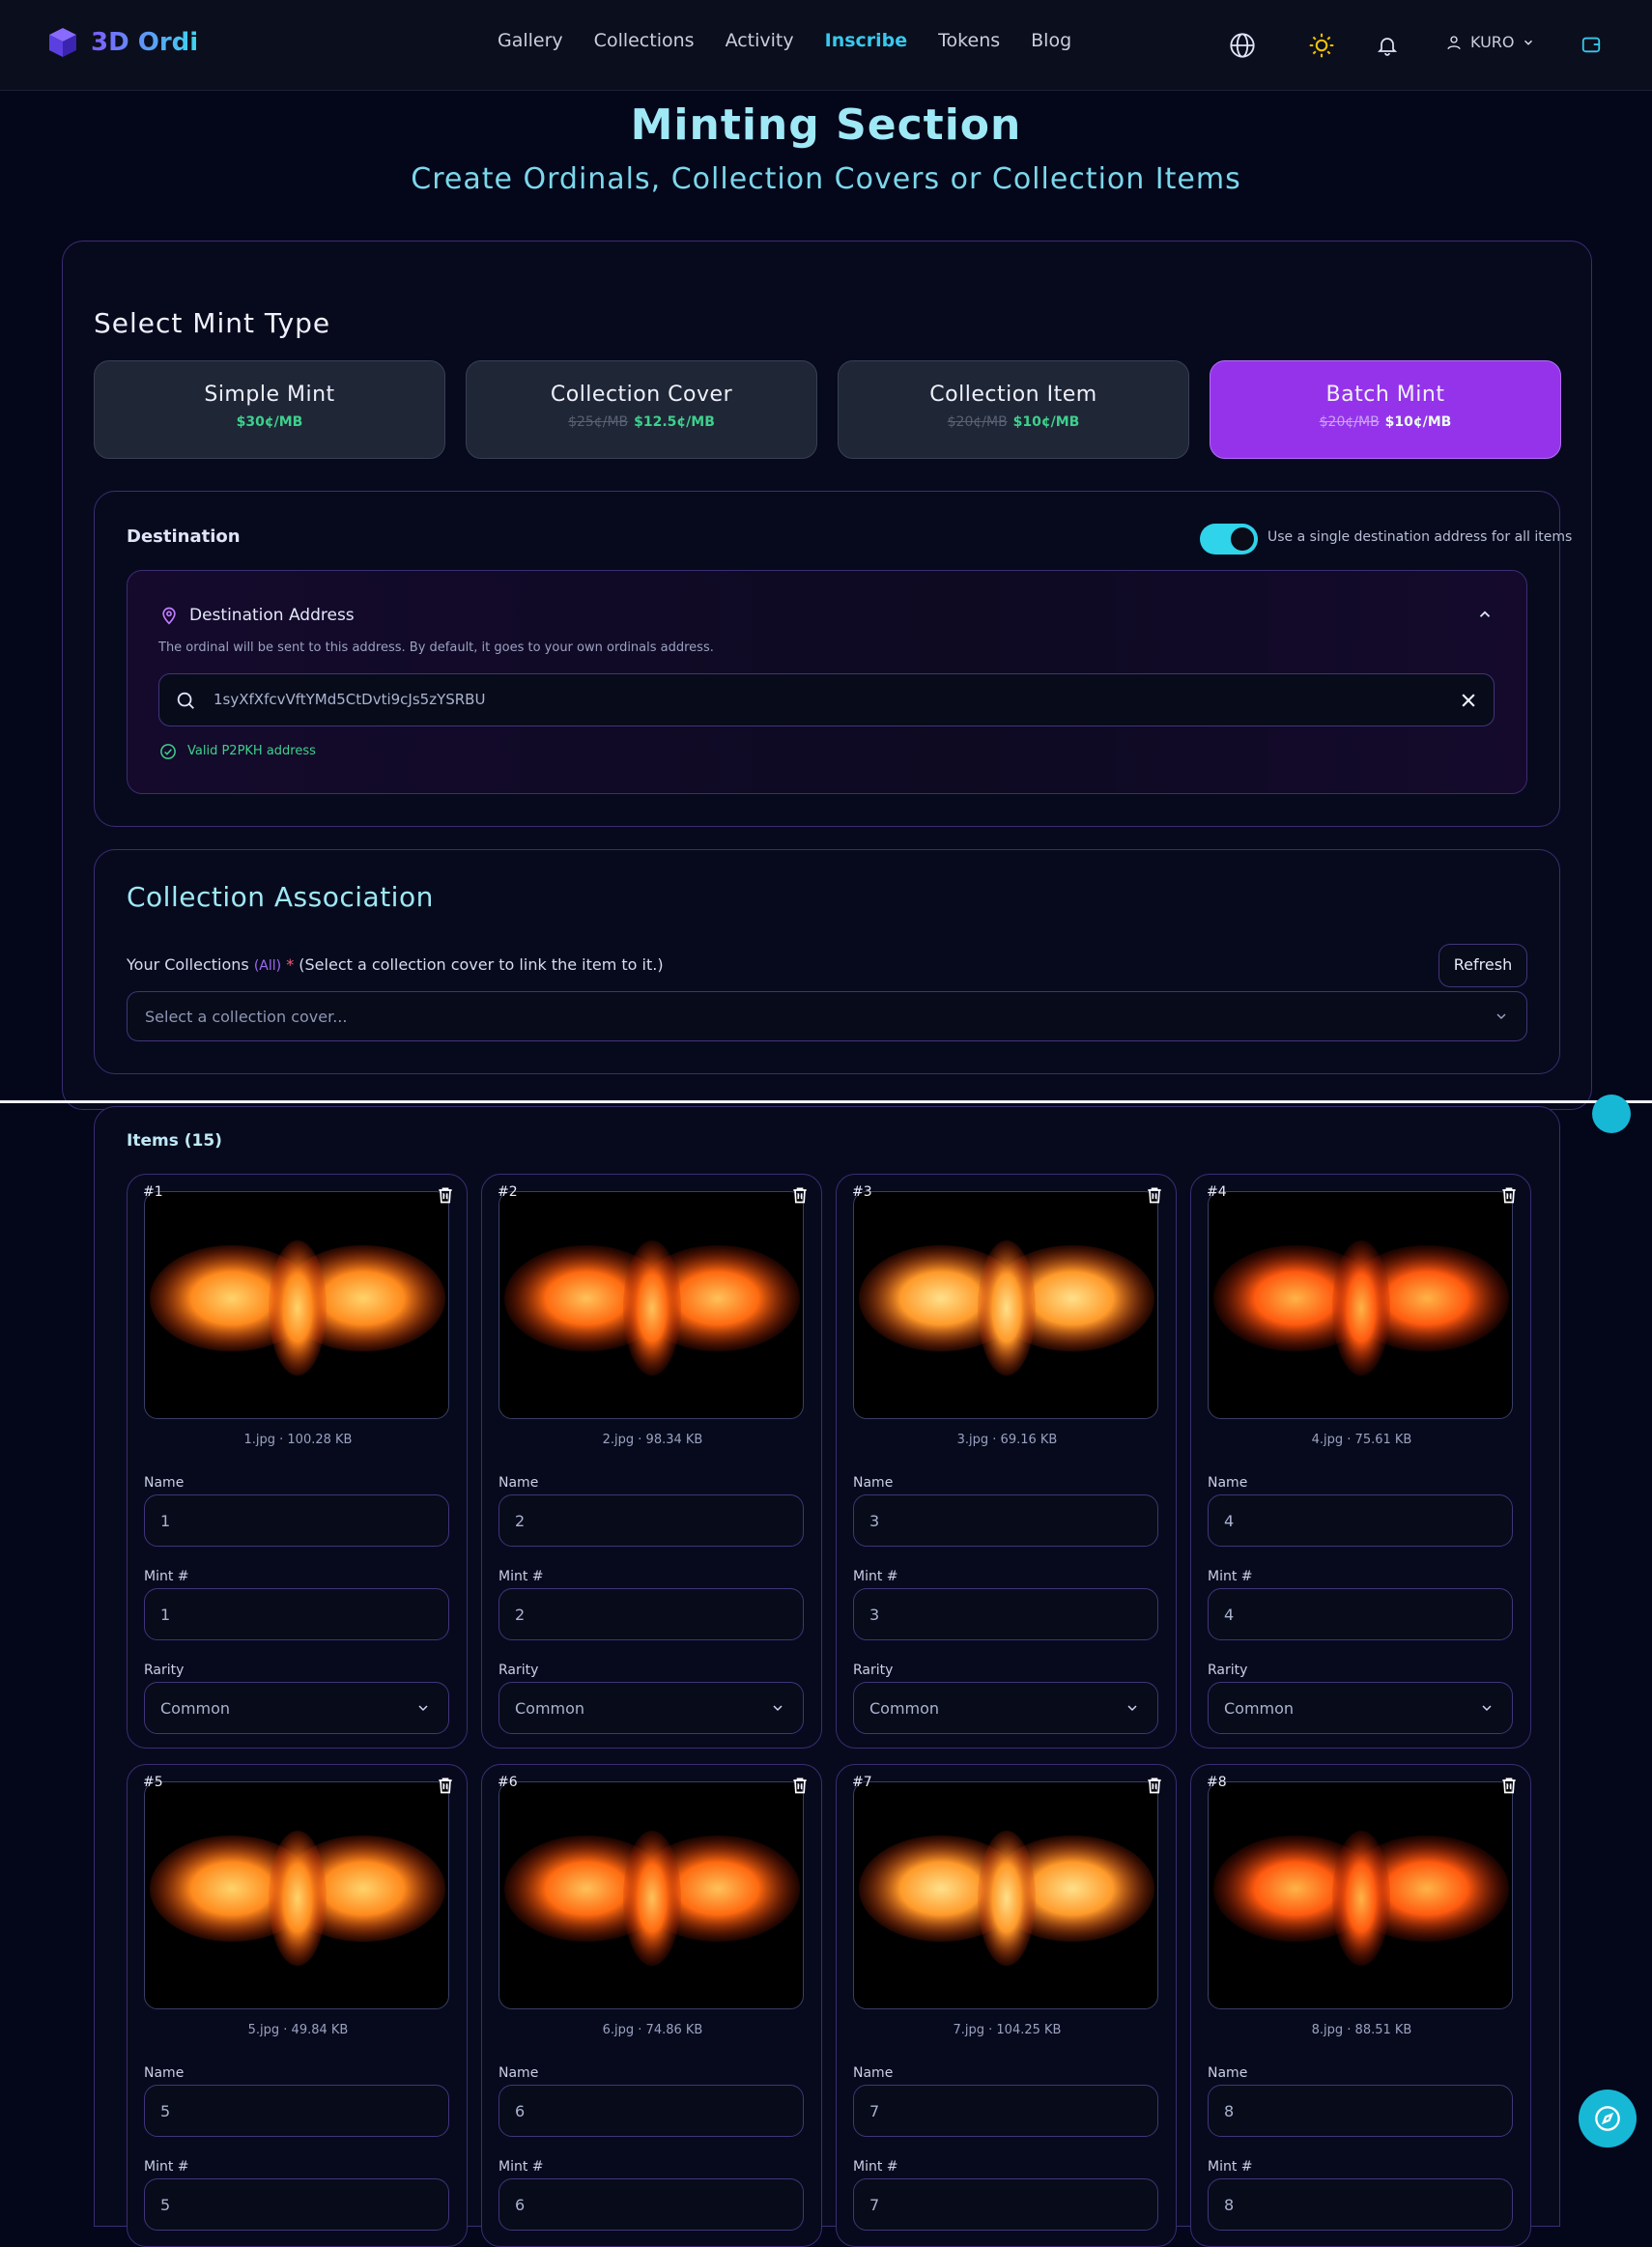 The image size is (1652, 2247). Describe the element at coordinates (651, 1521) in the screenshot. I see `name-input: 2` at that location.